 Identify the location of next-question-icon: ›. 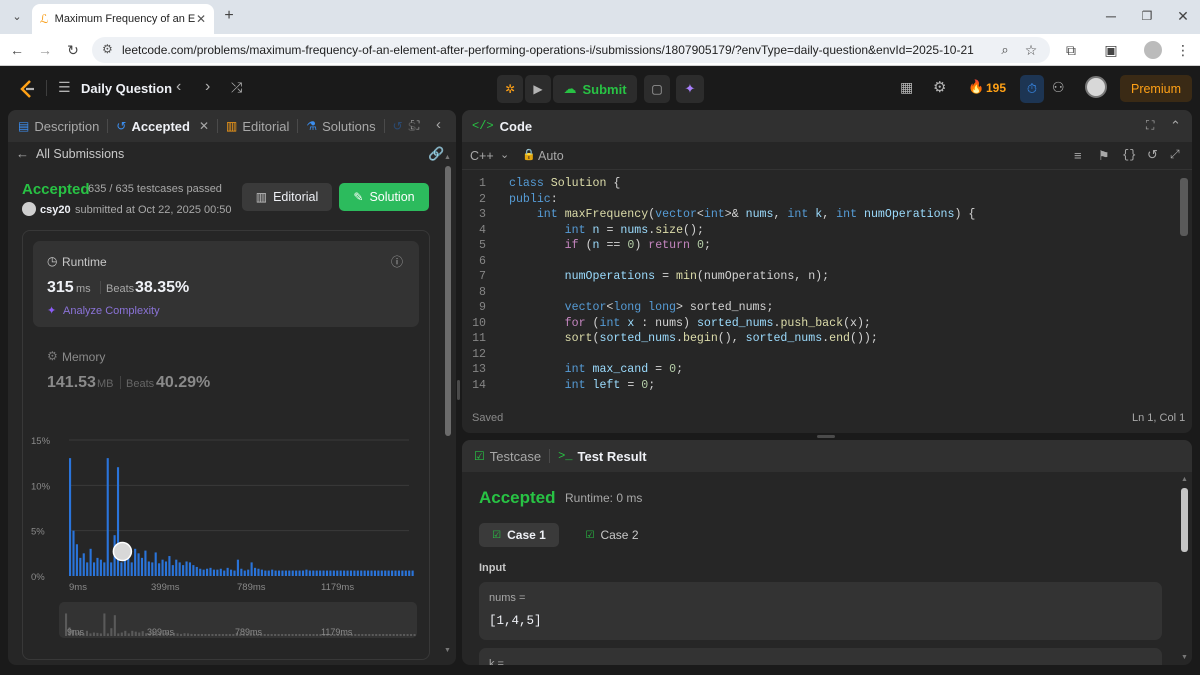
(207, 87).